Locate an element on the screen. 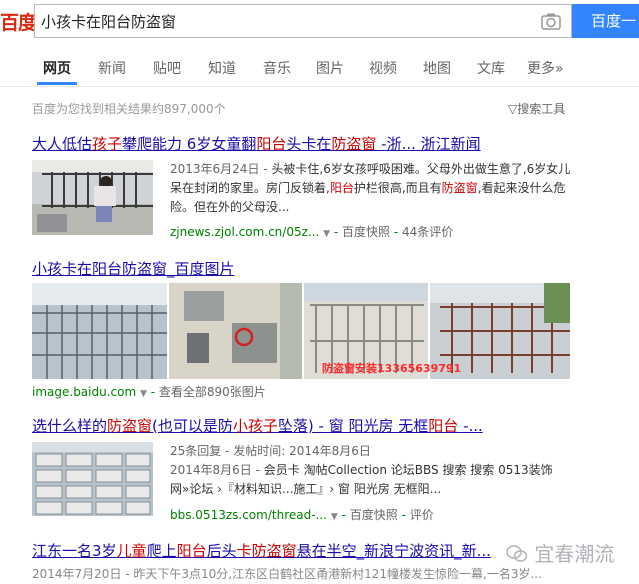  image-results-strip: 防盗窗安装13365639791 is located at coordinates (301, 331).